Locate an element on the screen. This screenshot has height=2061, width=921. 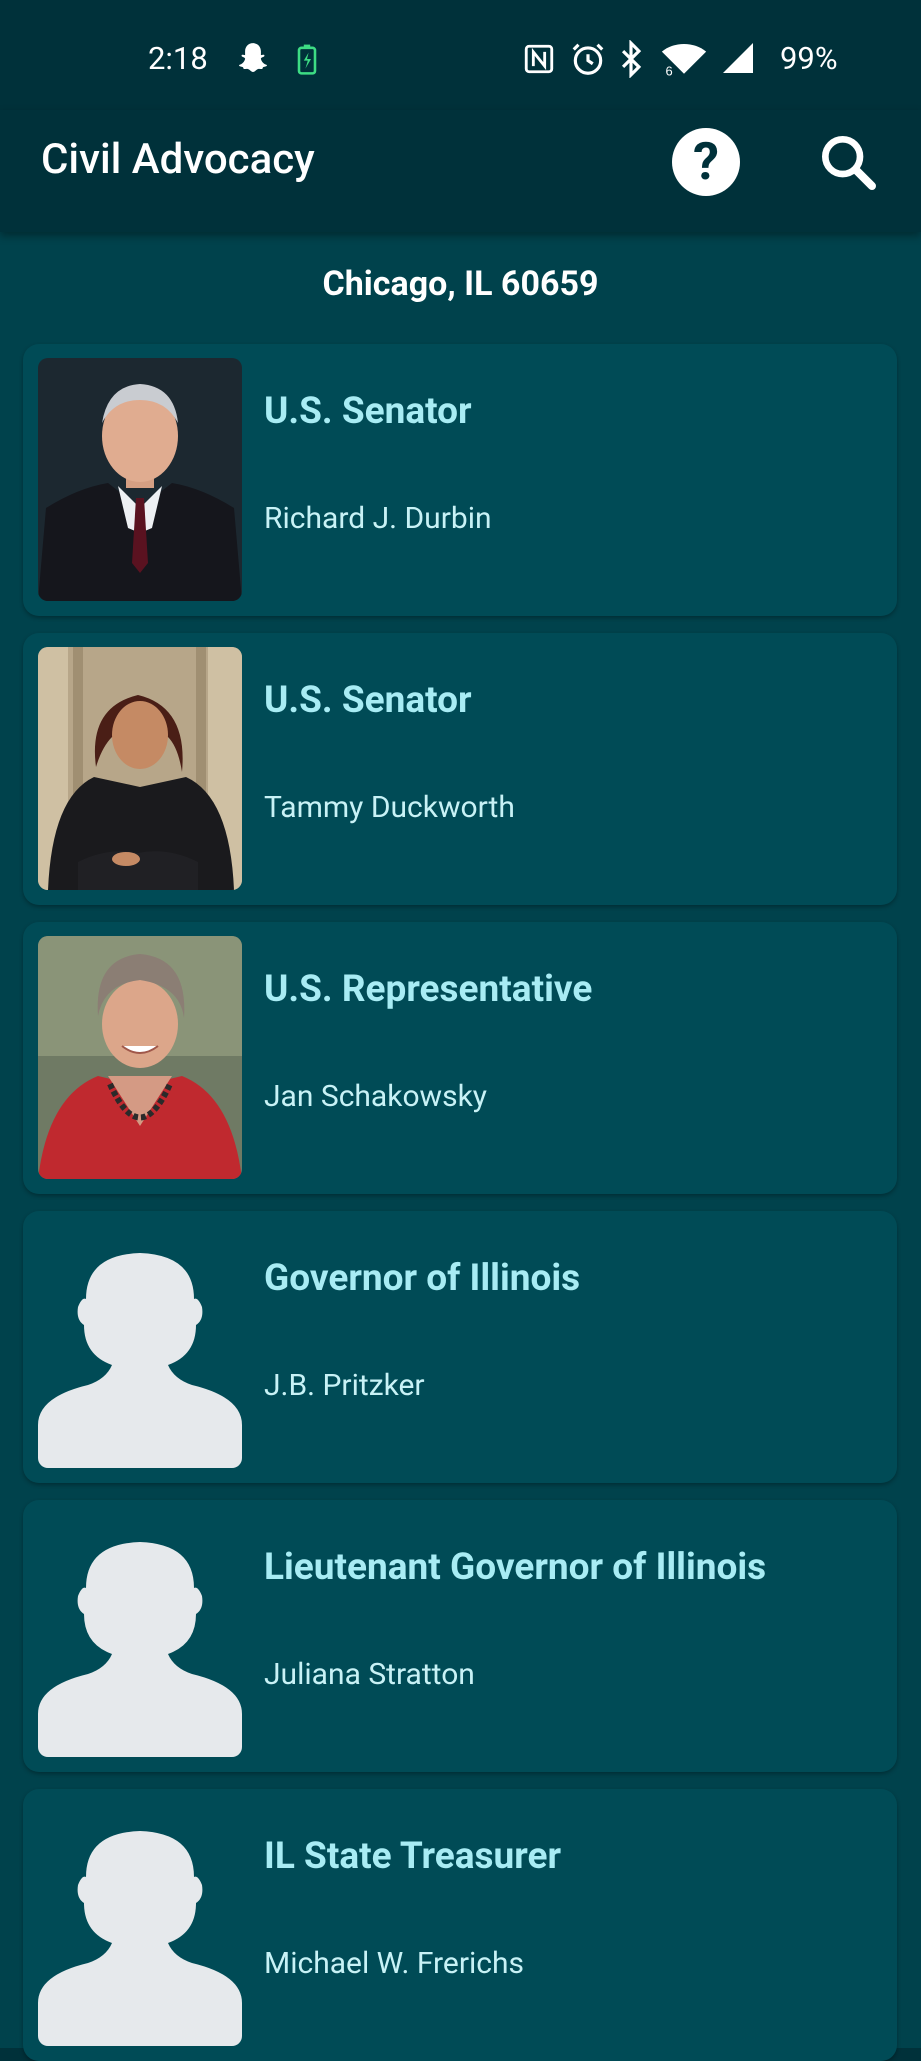
help-button: ? is located at coordinates (706, 162).